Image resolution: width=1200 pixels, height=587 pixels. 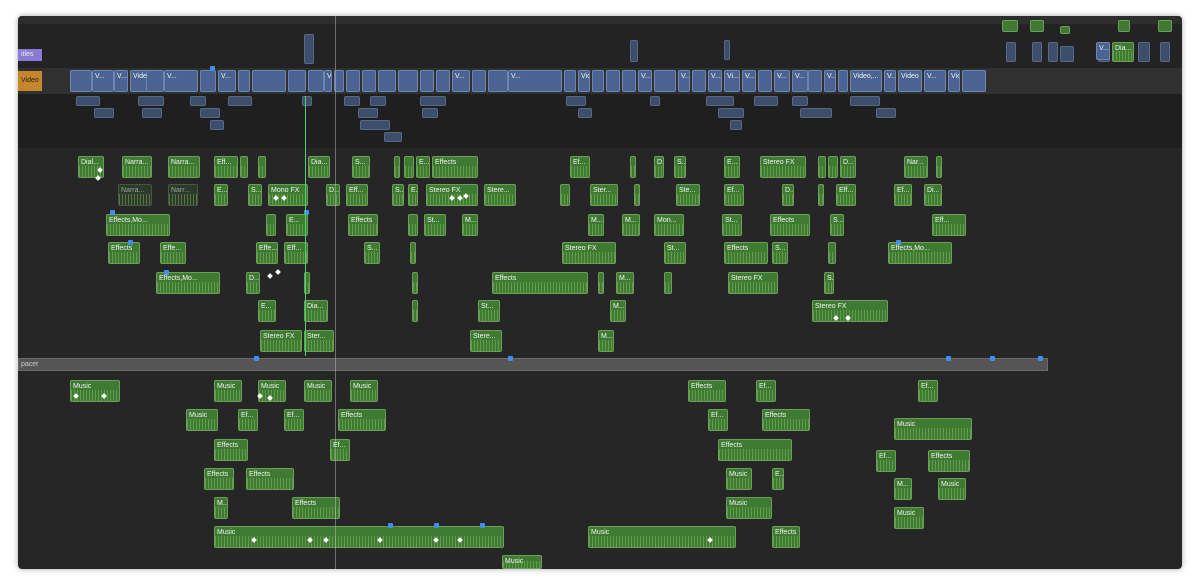 What do you see at coordinates (533, 364) in the screenshot?
I see `spacer-lane: pacer` at bounding box center [533, 364].